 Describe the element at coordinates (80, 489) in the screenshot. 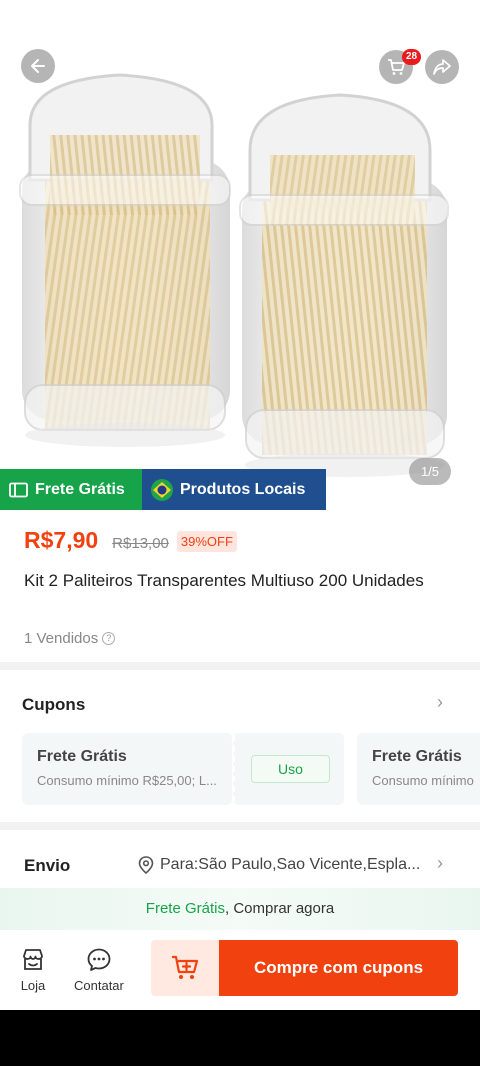

I see `free-shipping-label: Frete Grátis` at that location.